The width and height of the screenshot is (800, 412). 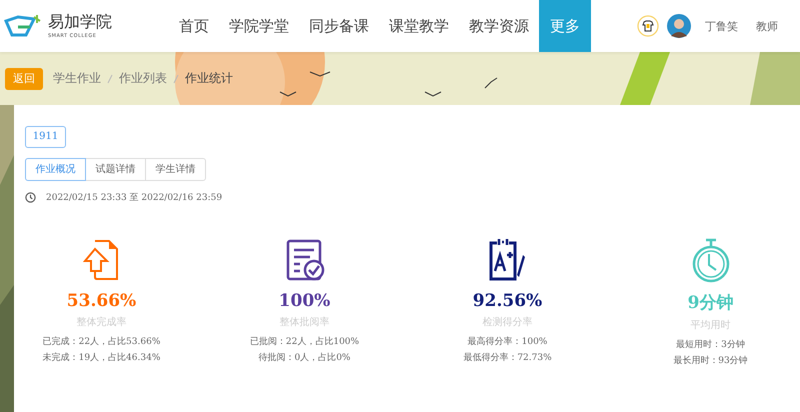 What do you see at coordinates (115, 169) in the screenshot?
I see `tab: 试题详情` at bounding box center [115, 169].